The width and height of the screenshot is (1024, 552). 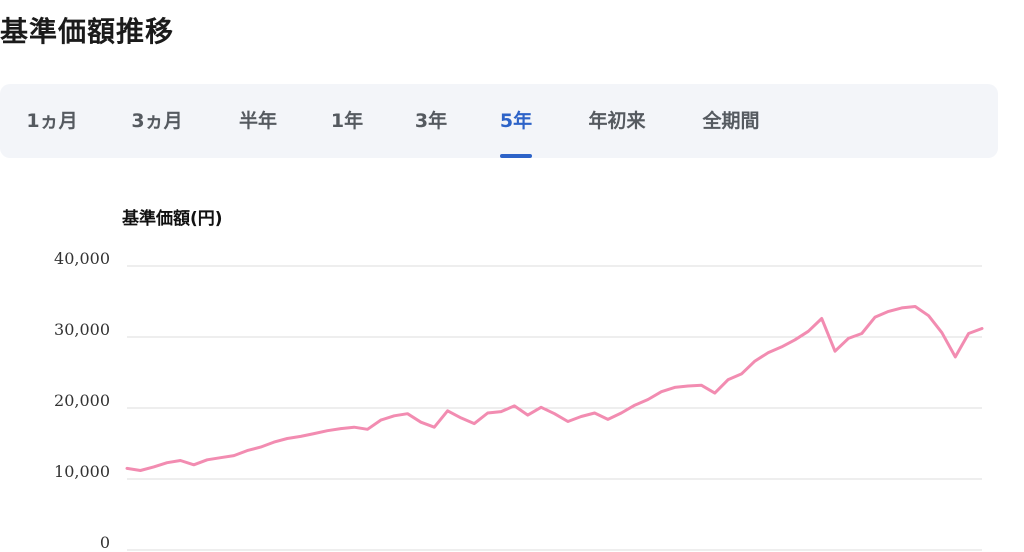 What do you see at coordinates (105, 542) in the screenshot?
I see `y-tick-label: 0` at bounding box center [105, 542].